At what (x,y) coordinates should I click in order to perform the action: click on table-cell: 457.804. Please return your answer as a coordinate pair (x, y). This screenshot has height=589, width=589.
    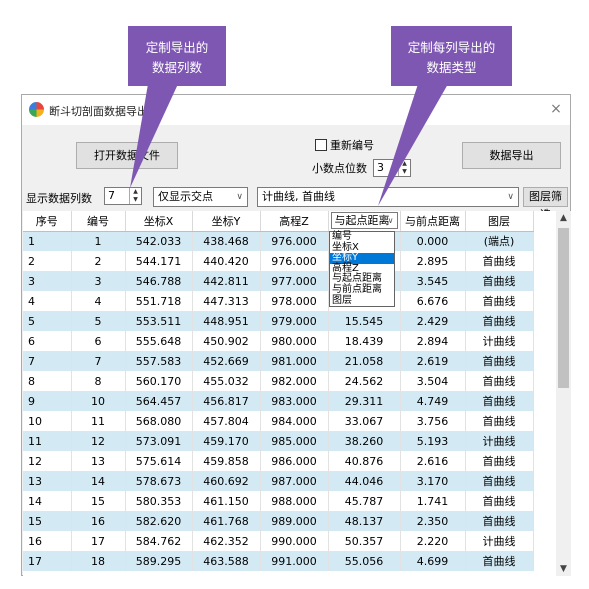
    Looking at the image, I should click on (226, 421).